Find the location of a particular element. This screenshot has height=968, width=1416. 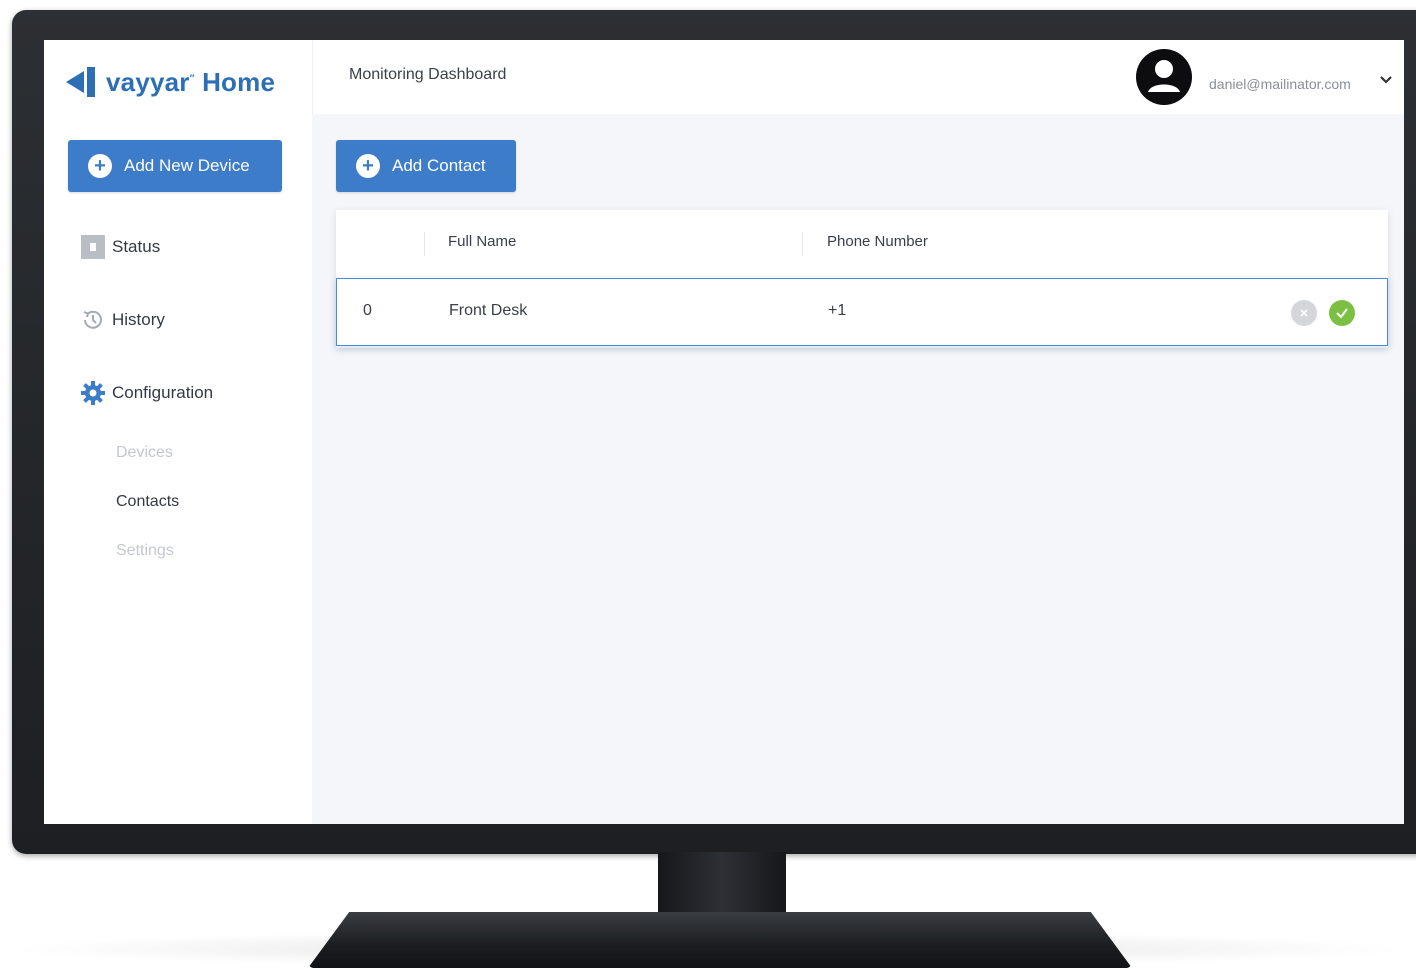

sidebar-item-status: Status is located at coordinates (120, 247).